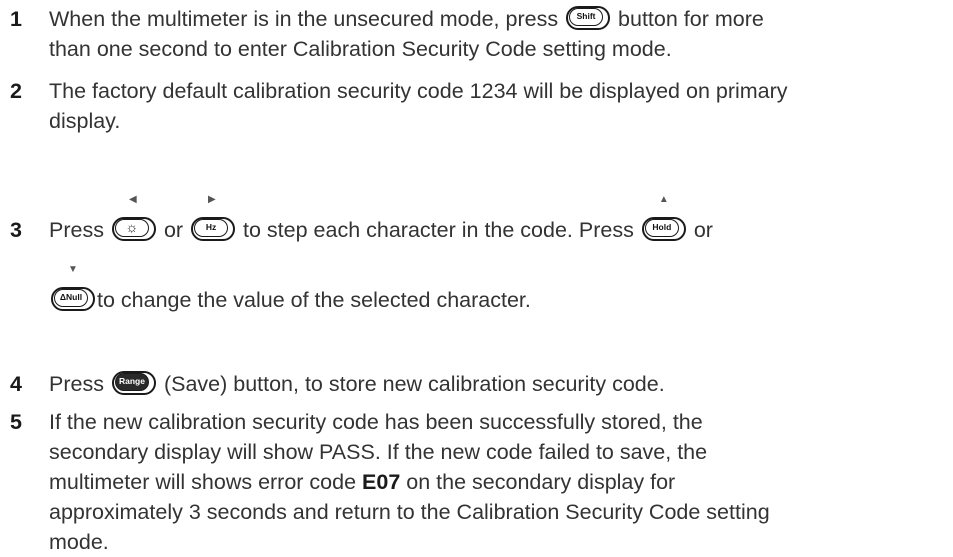  I want to click on step-number: 1, so click(16, 19).